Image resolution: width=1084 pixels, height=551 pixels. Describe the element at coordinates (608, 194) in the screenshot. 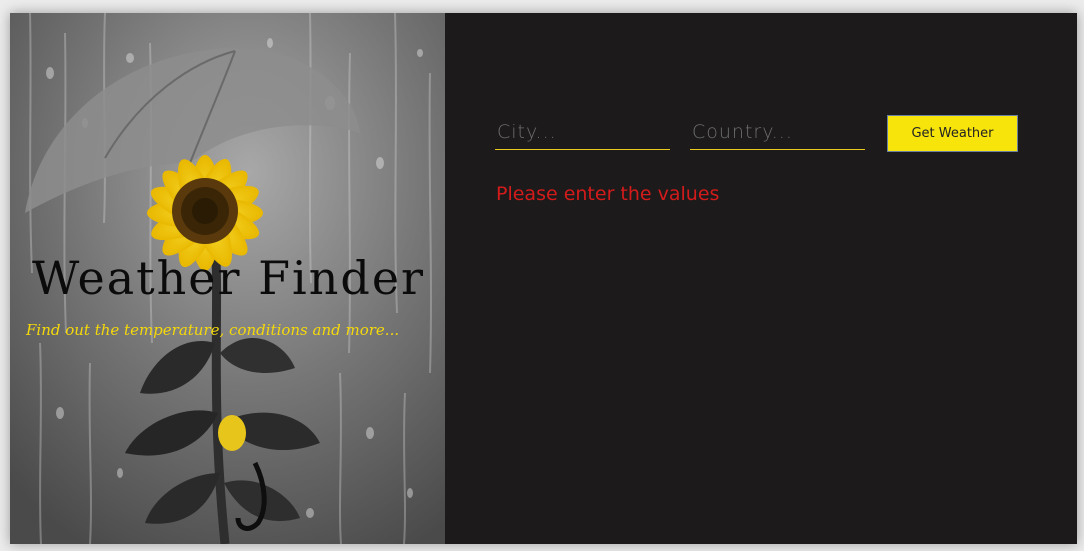

I see `error-message: Please enter the values` at that location.